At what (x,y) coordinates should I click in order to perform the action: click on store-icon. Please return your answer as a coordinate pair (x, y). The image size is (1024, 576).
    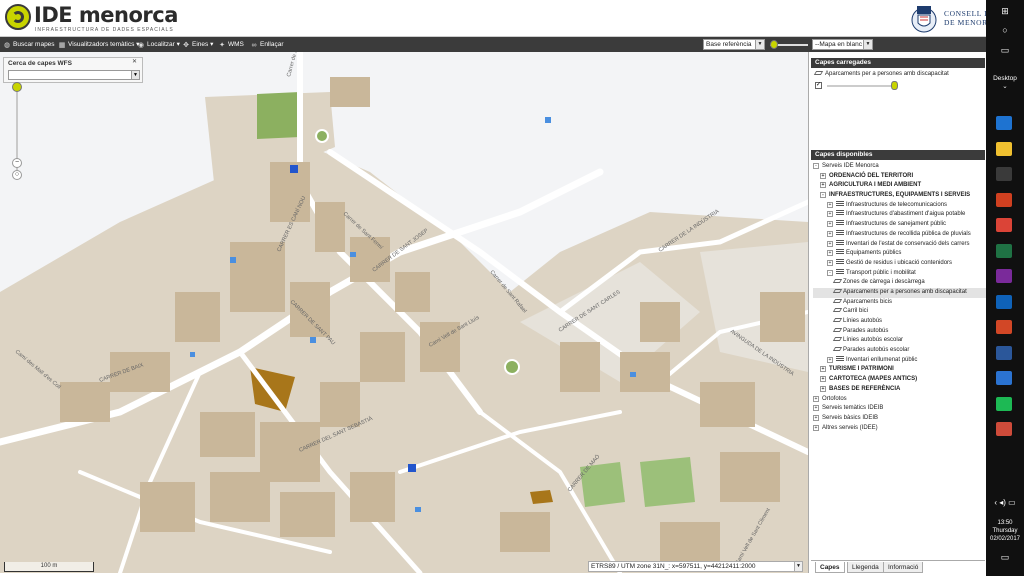
    Looking at the image, I should click on (1004, 174).